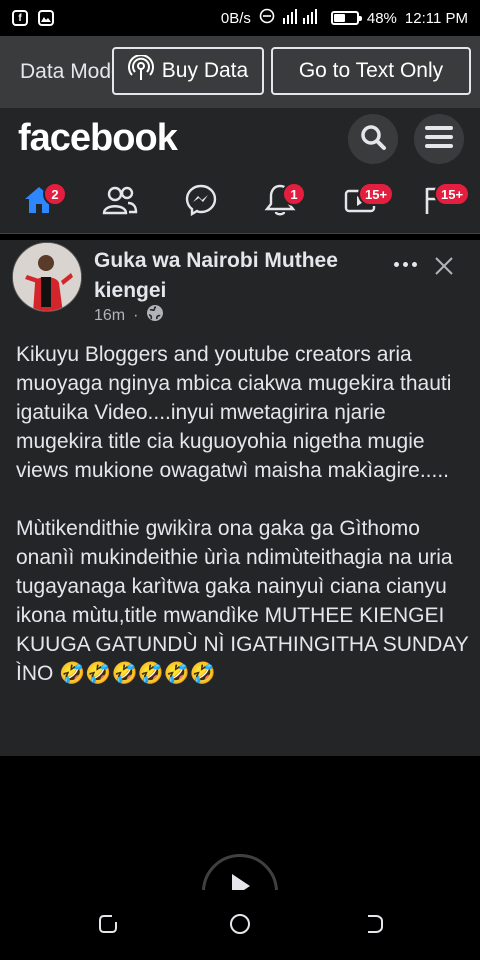 This screenshot has width=480, height=960. What do you see at coordinates (281, 202) in the screenshot?
I see `tab-notifications: 1` at bounding box center [281, 202].